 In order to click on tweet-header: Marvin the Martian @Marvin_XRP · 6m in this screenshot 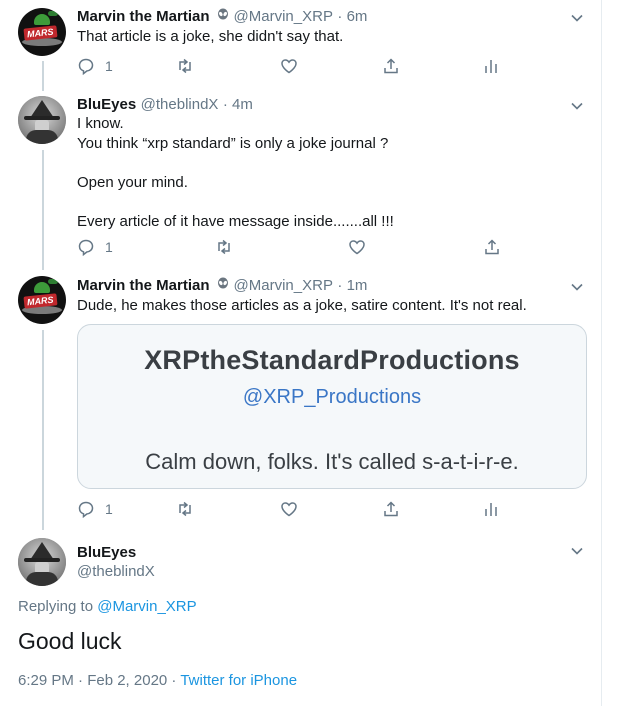, I will do `click(222, 17)`.